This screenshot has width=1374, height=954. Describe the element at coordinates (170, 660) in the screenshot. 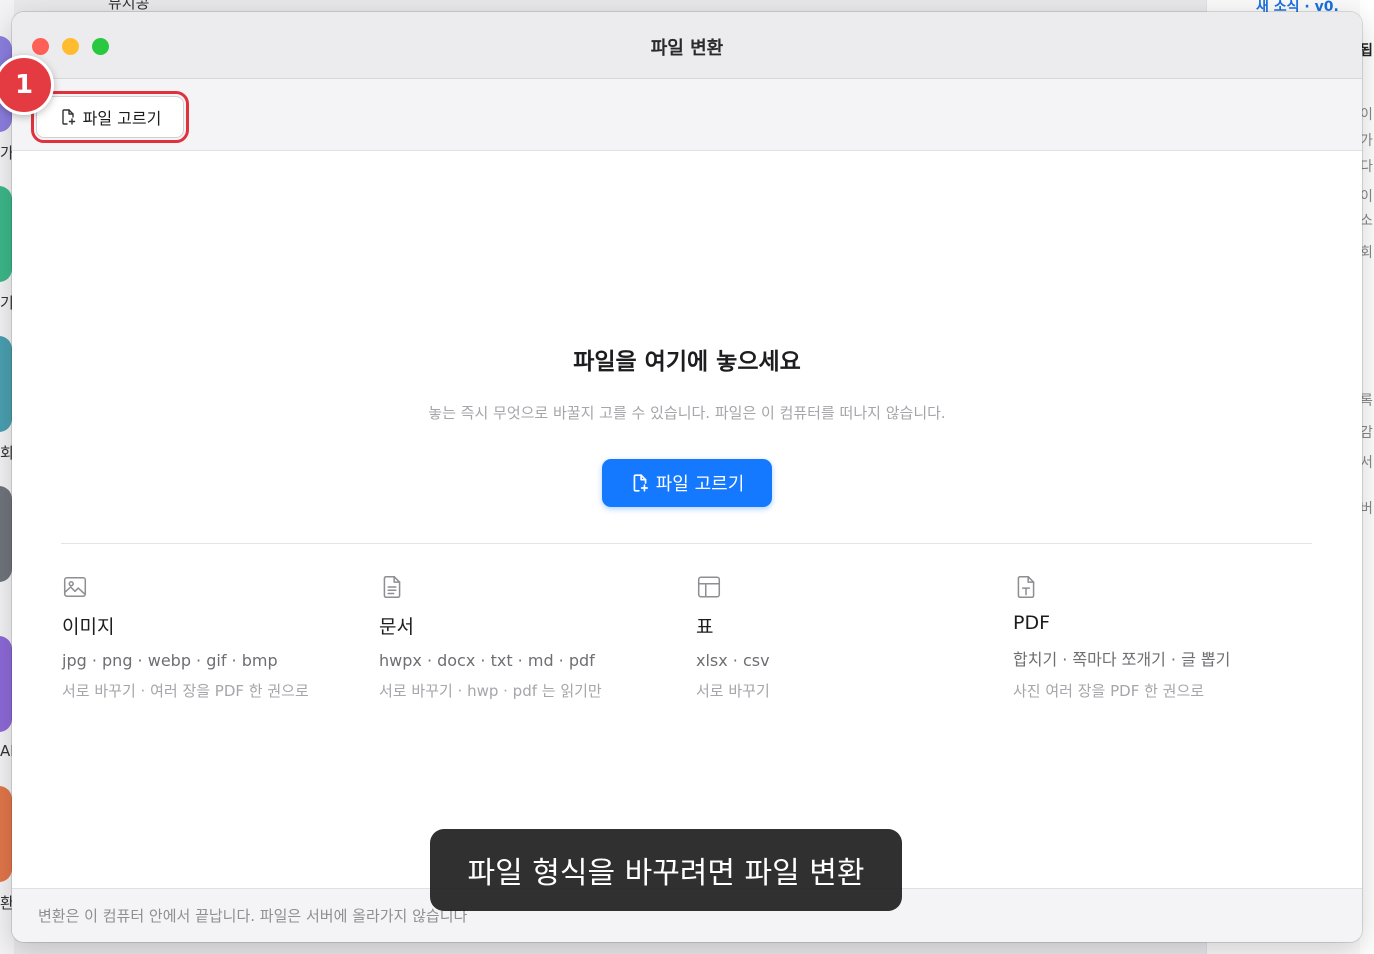

I see `category-formats: jpg · png · webp · gif · bmp` at that location.